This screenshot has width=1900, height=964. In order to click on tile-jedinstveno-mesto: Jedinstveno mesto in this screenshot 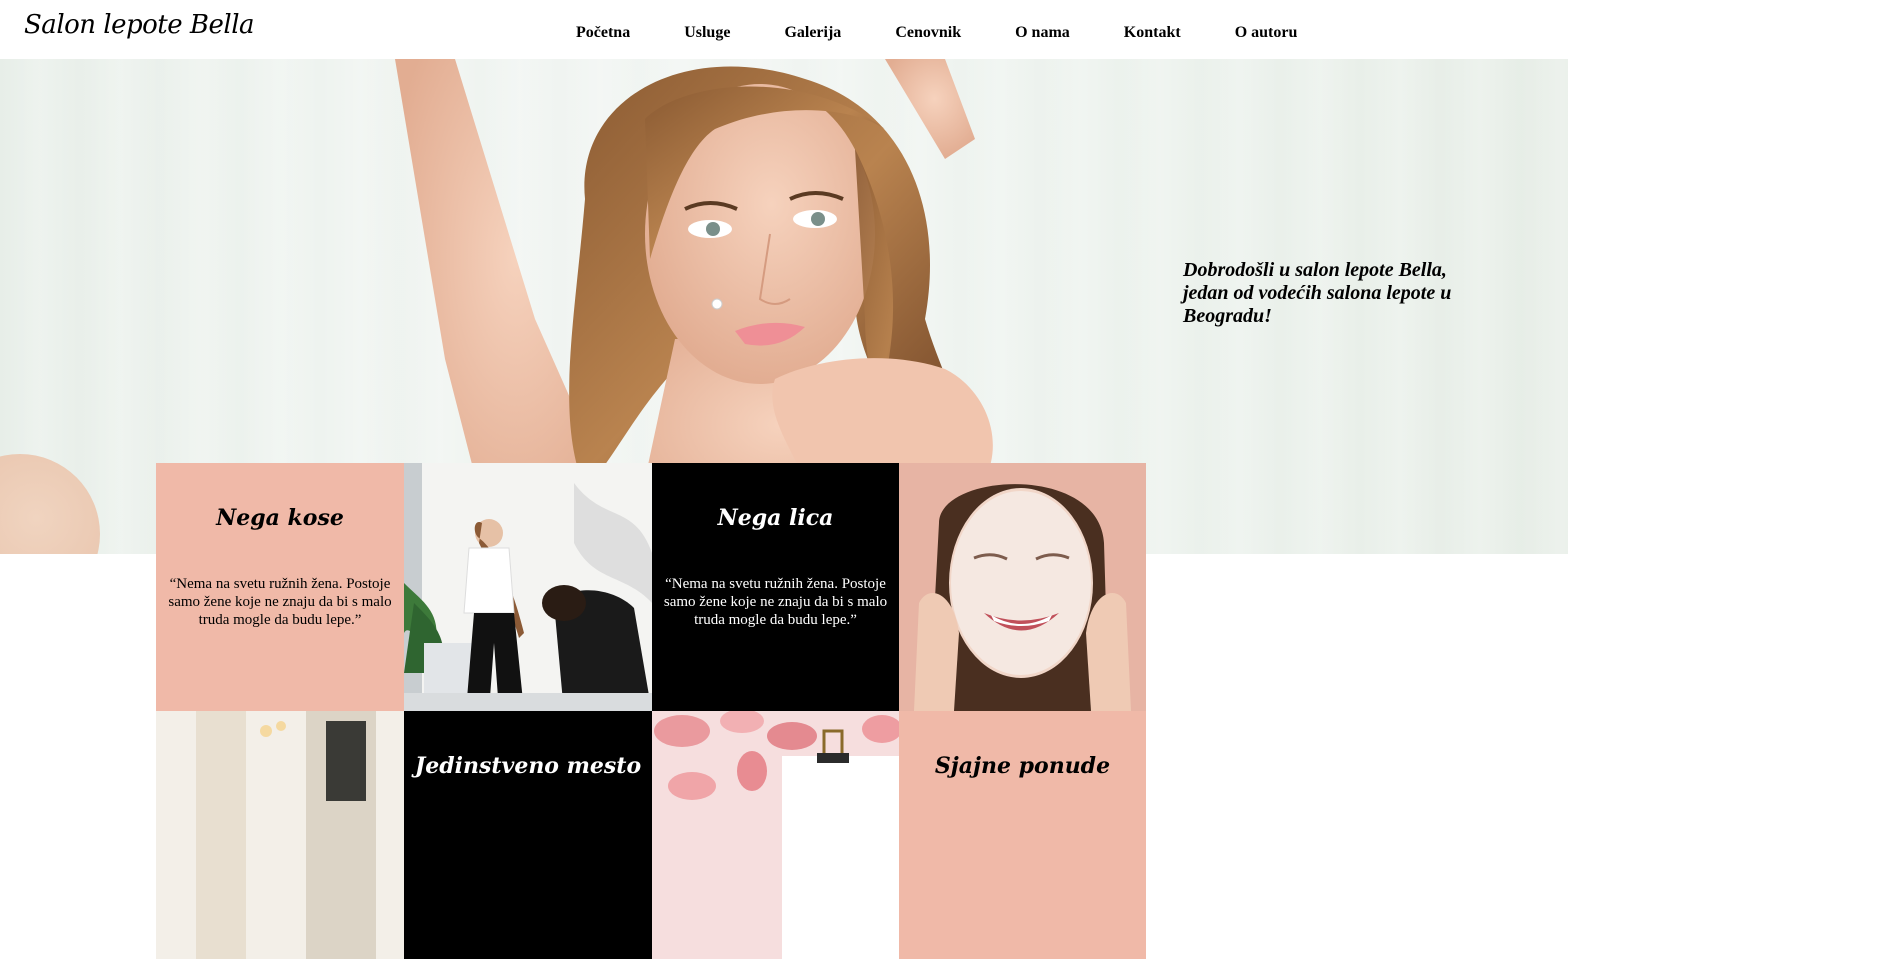, I will do `click(528, 835)`.